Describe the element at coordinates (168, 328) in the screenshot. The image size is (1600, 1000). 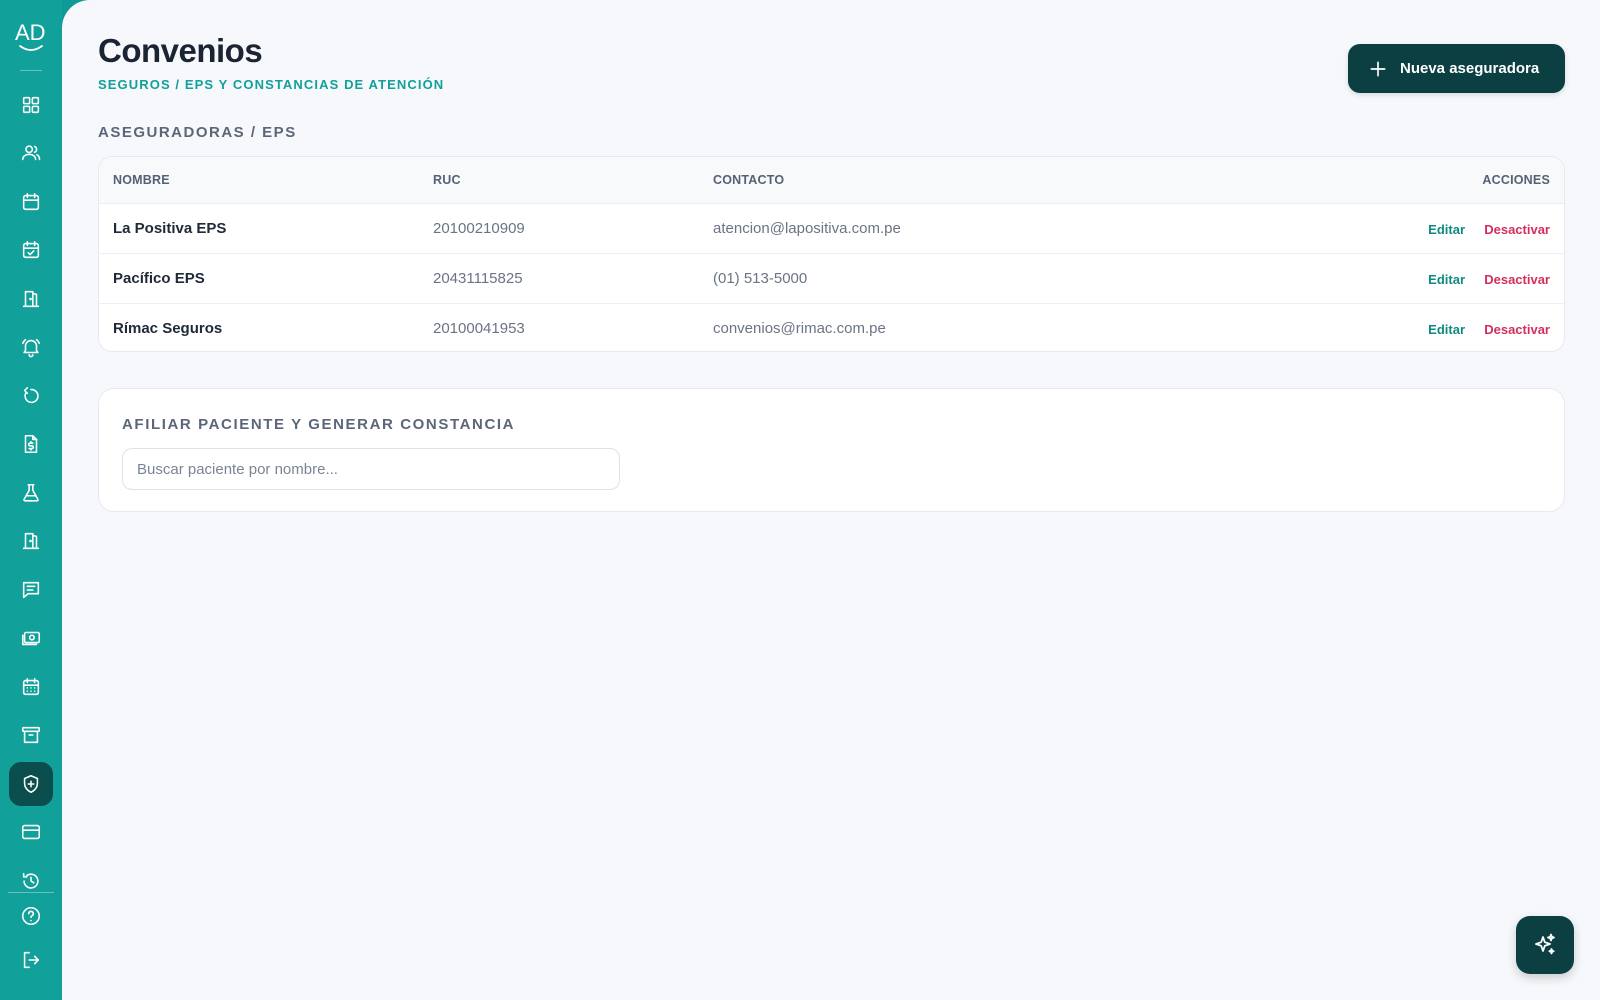
I see `insurer-name: Rímac Seguros` at that location.